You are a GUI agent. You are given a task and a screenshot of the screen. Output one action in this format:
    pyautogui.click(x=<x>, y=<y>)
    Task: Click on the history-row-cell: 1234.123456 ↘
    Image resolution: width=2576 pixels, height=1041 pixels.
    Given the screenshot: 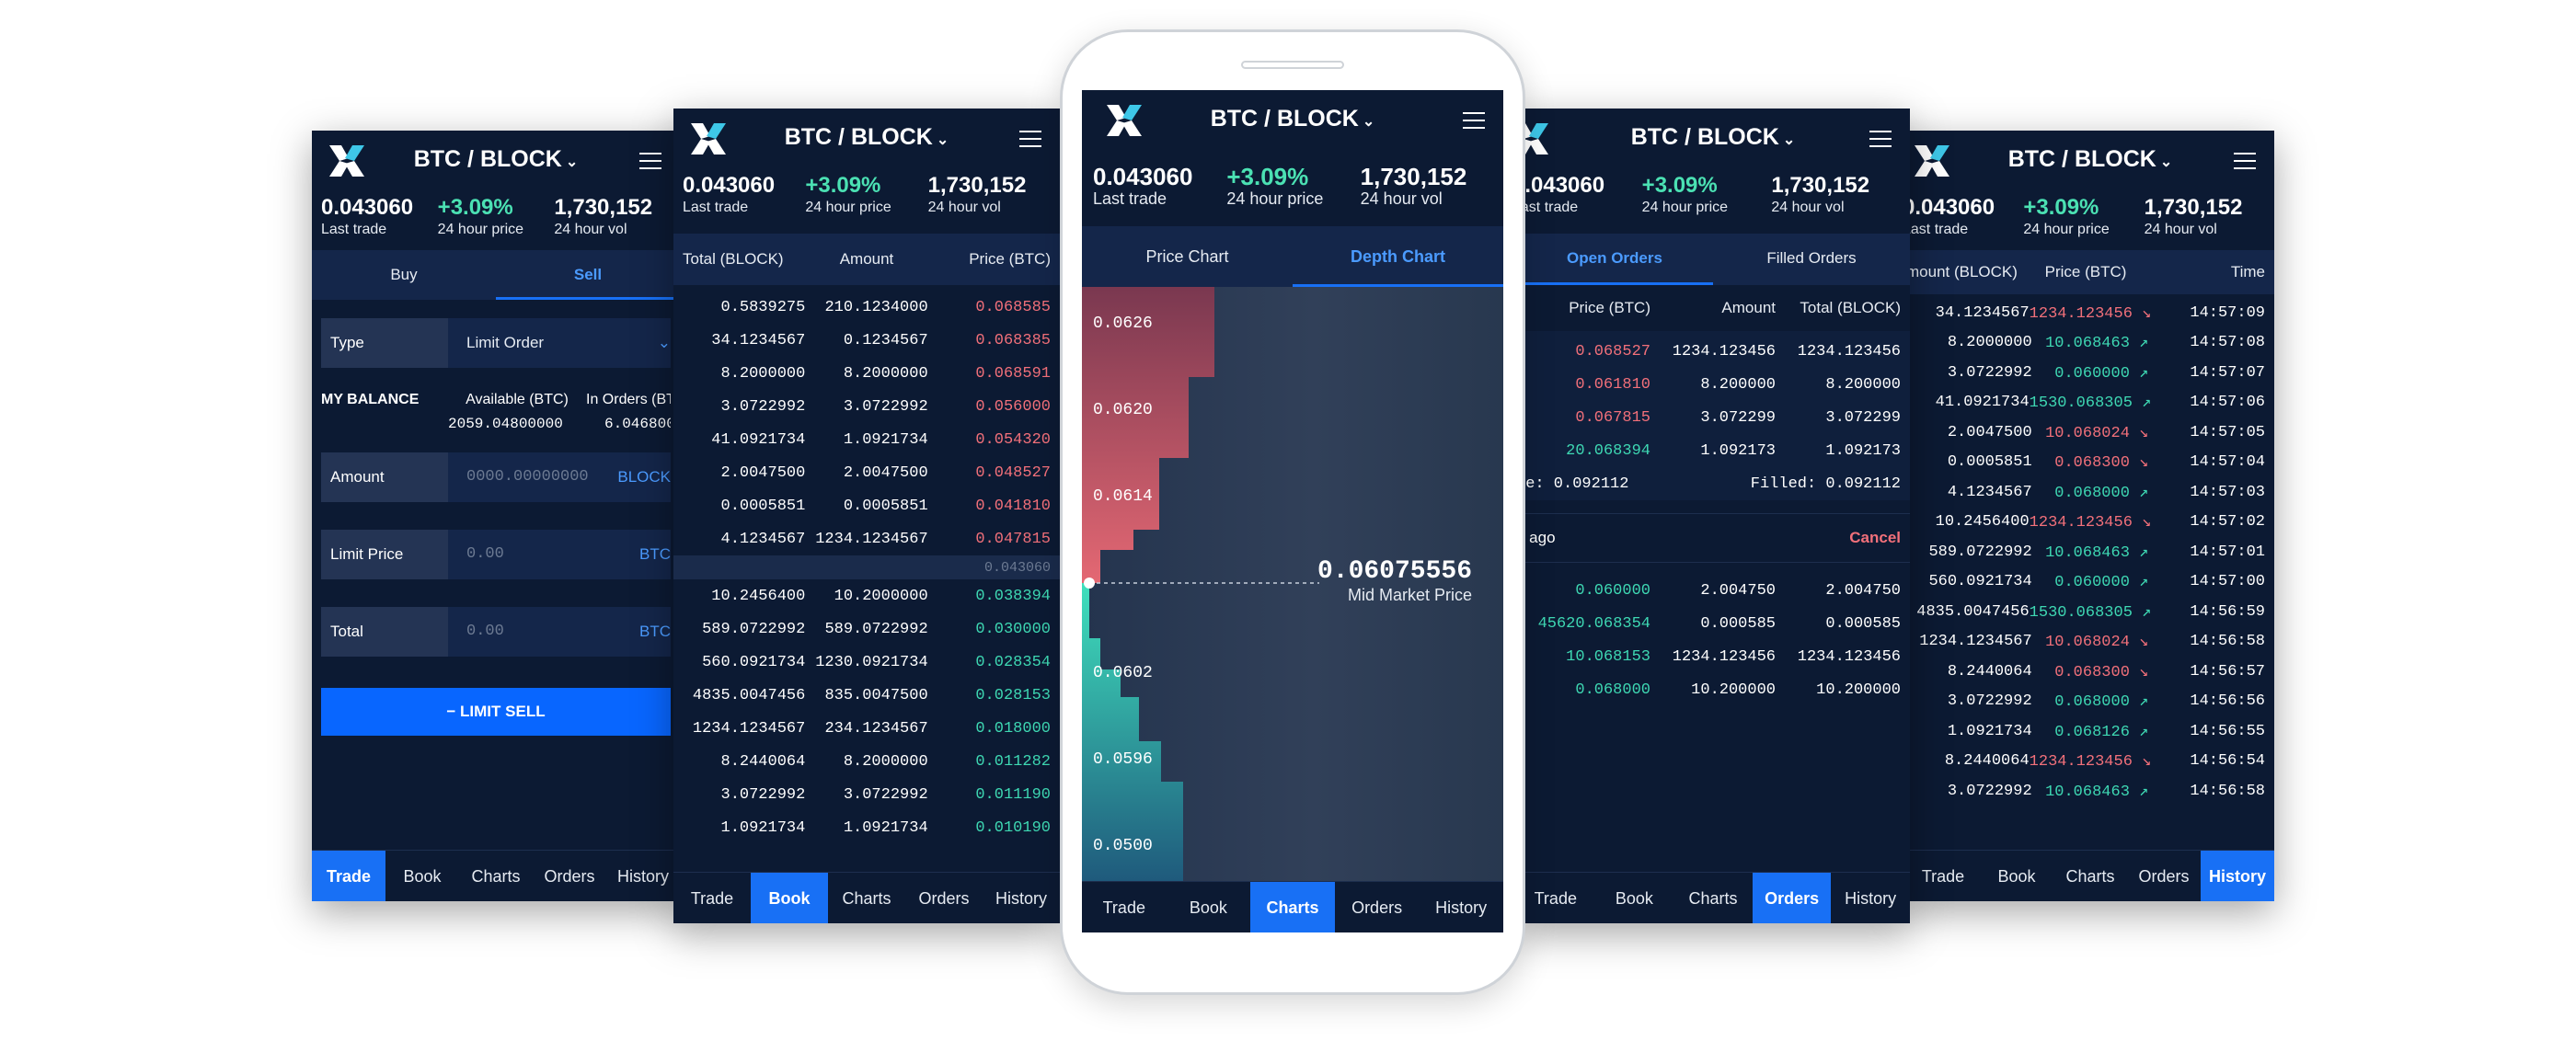 What is the action you would take?
    pyautogui.click(x=2090, y=523)
    